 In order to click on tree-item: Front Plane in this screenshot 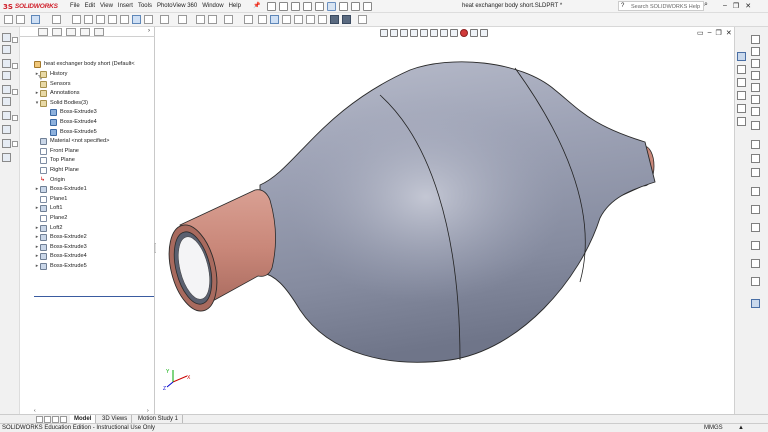, I will do `click(56, 151)`.